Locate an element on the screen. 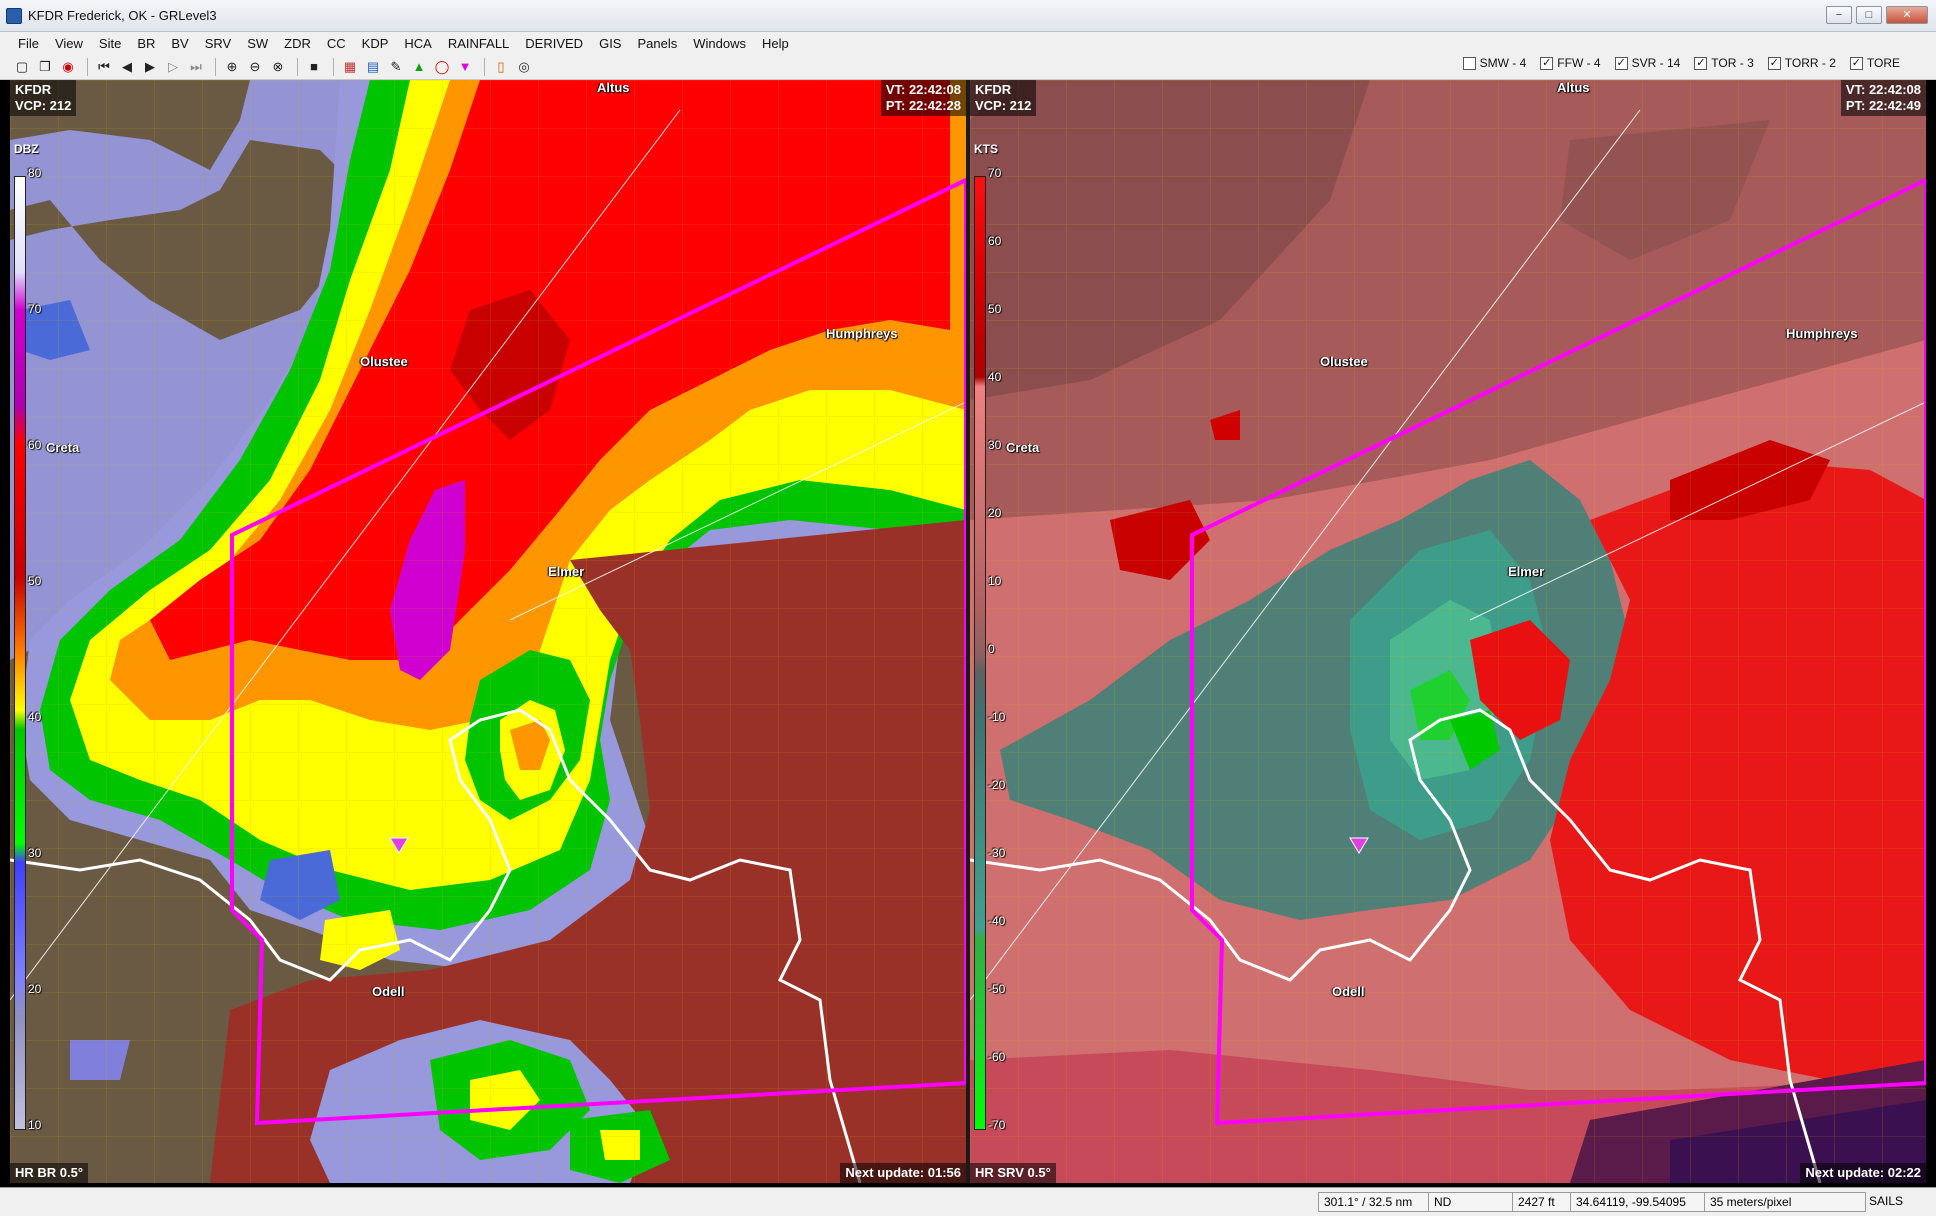  toggle-torr: ✓ TORR - 2 is located at coordinates (1801, 63).